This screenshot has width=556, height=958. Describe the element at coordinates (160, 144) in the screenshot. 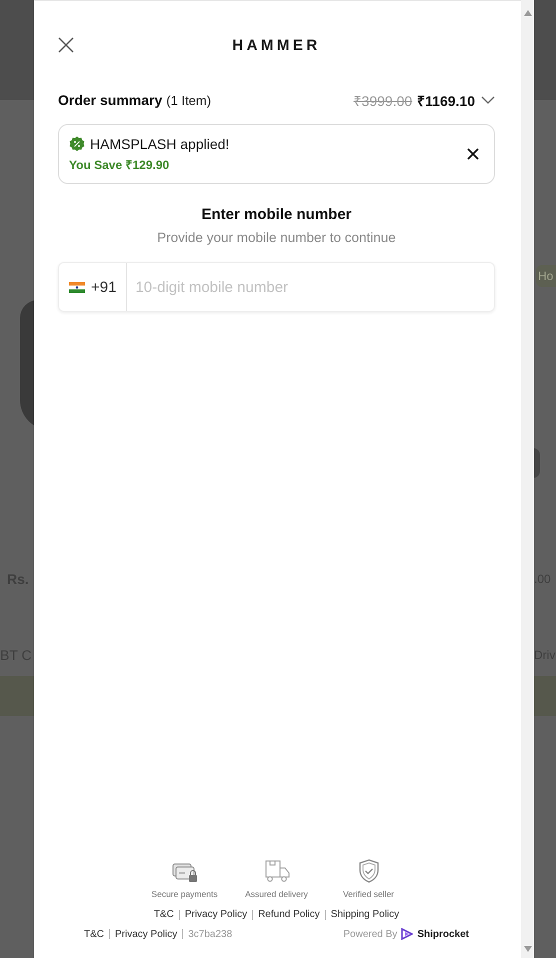

I see `coupon-title: HAMSPLASH applied!` at that location.